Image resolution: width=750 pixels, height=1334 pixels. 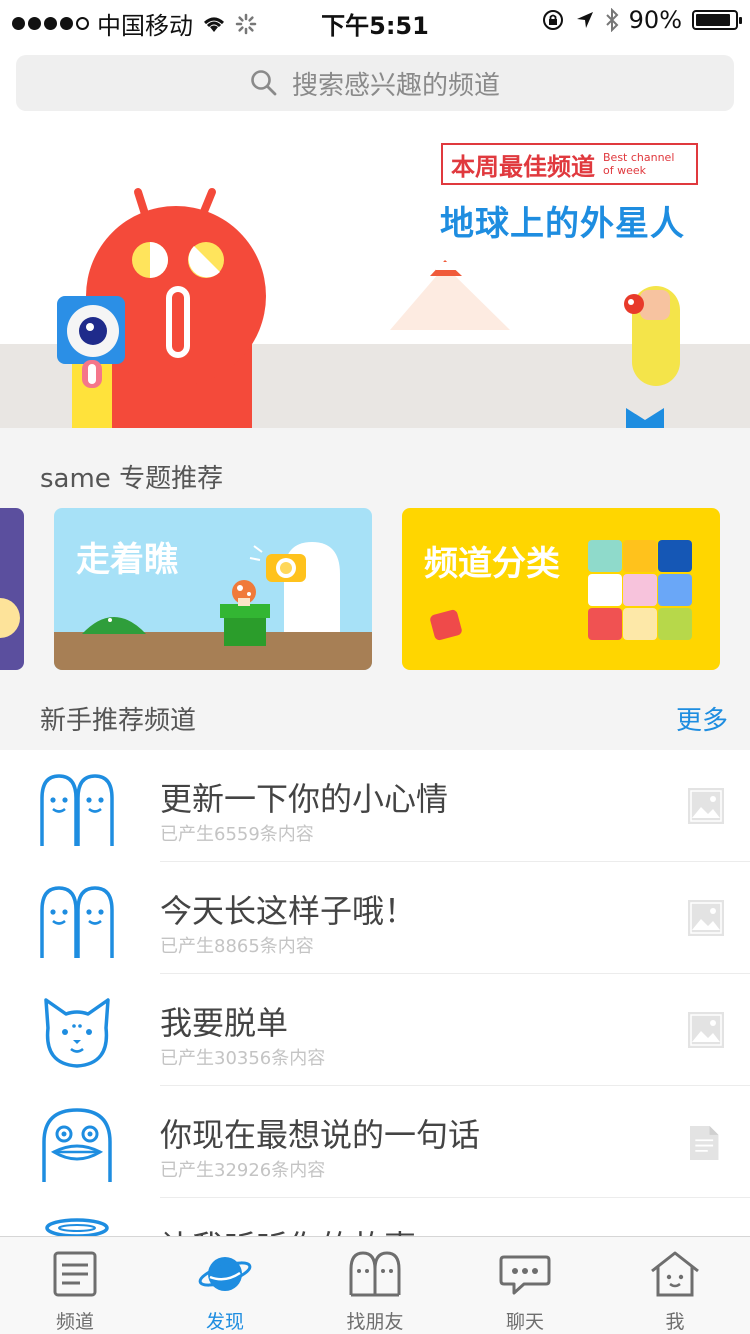 I want to click on tab-chat: 聊天, so click(x=525, y=1285).